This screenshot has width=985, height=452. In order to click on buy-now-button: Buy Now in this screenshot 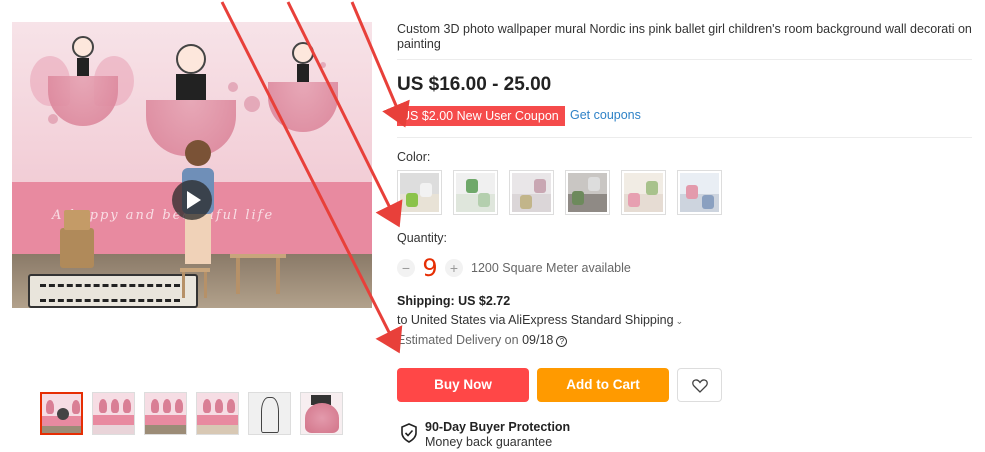, I will do `click(463, 385)`.